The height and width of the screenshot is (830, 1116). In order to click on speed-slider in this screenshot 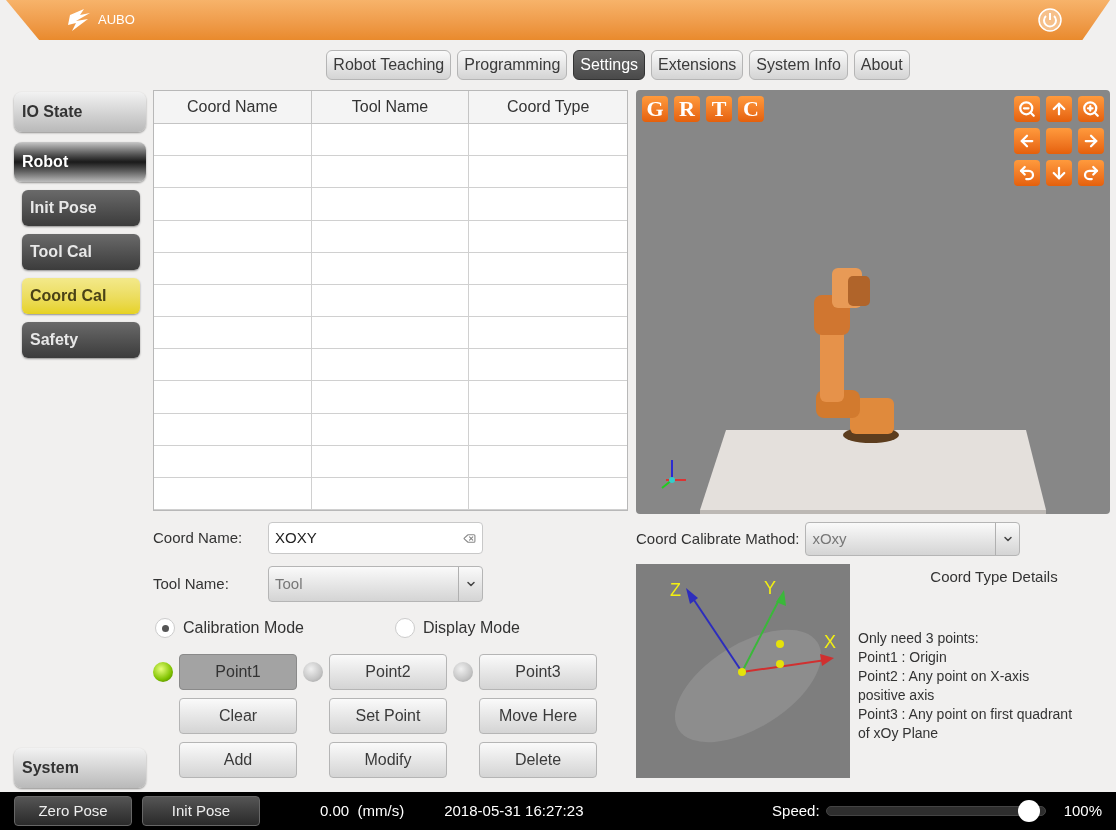, I will do `click(935, 811)`.